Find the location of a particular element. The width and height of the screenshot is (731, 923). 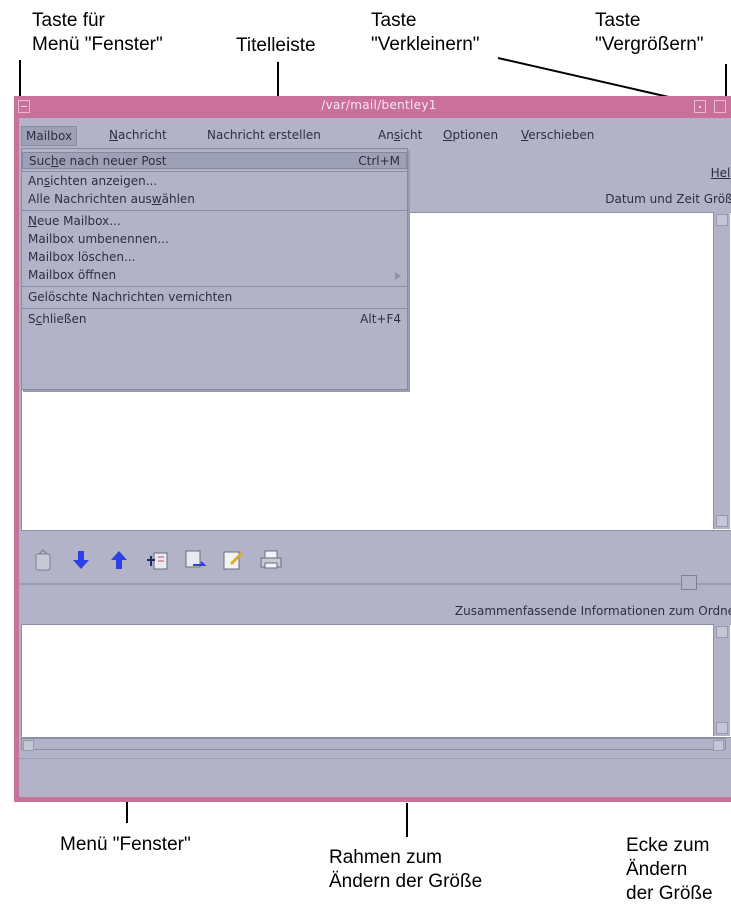

list-column-header: Datum und Zeit Größe is located at coordinates (668, 199).